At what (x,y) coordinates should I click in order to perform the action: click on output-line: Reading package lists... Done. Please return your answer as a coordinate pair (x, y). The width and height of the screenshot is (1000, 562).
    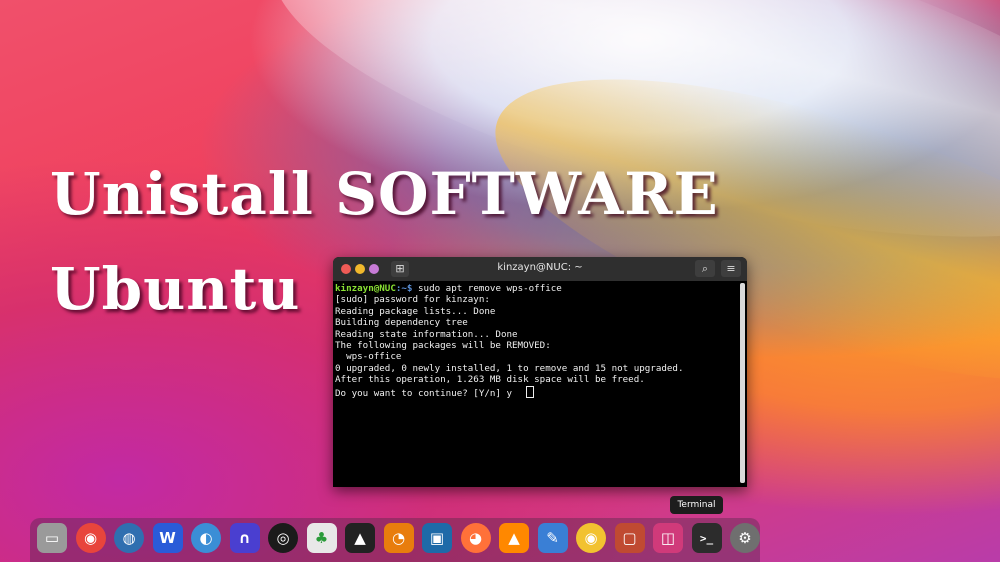
    Looking at the image, I should click on (415, 311).